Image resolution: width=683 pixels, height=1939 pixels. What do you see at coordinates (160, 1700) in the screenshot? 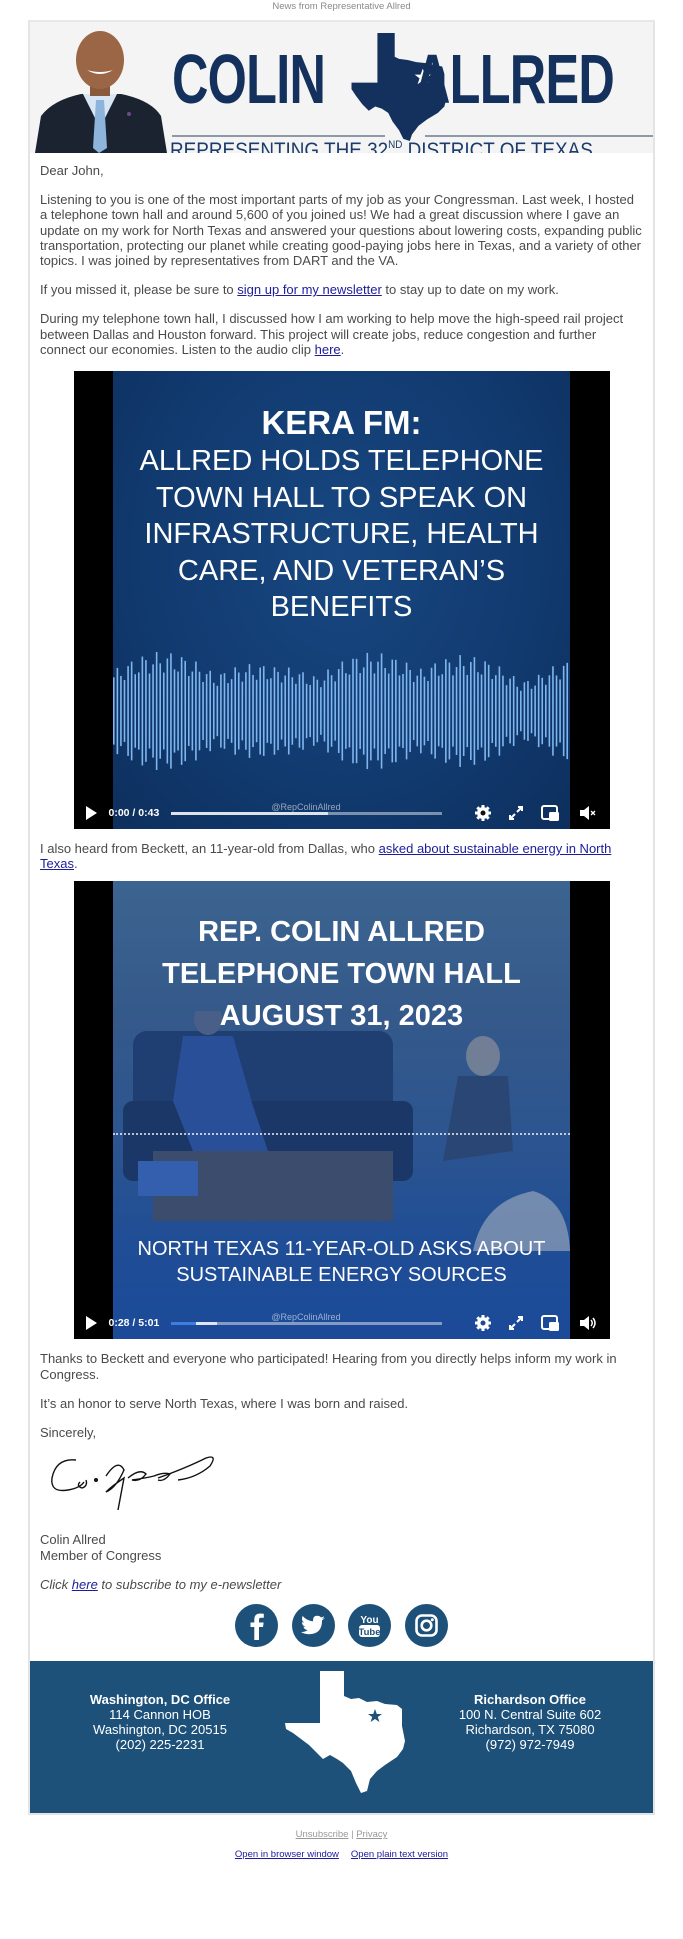
I see `office-name: Washington, DC Office` at bounding box center [160, 1700].